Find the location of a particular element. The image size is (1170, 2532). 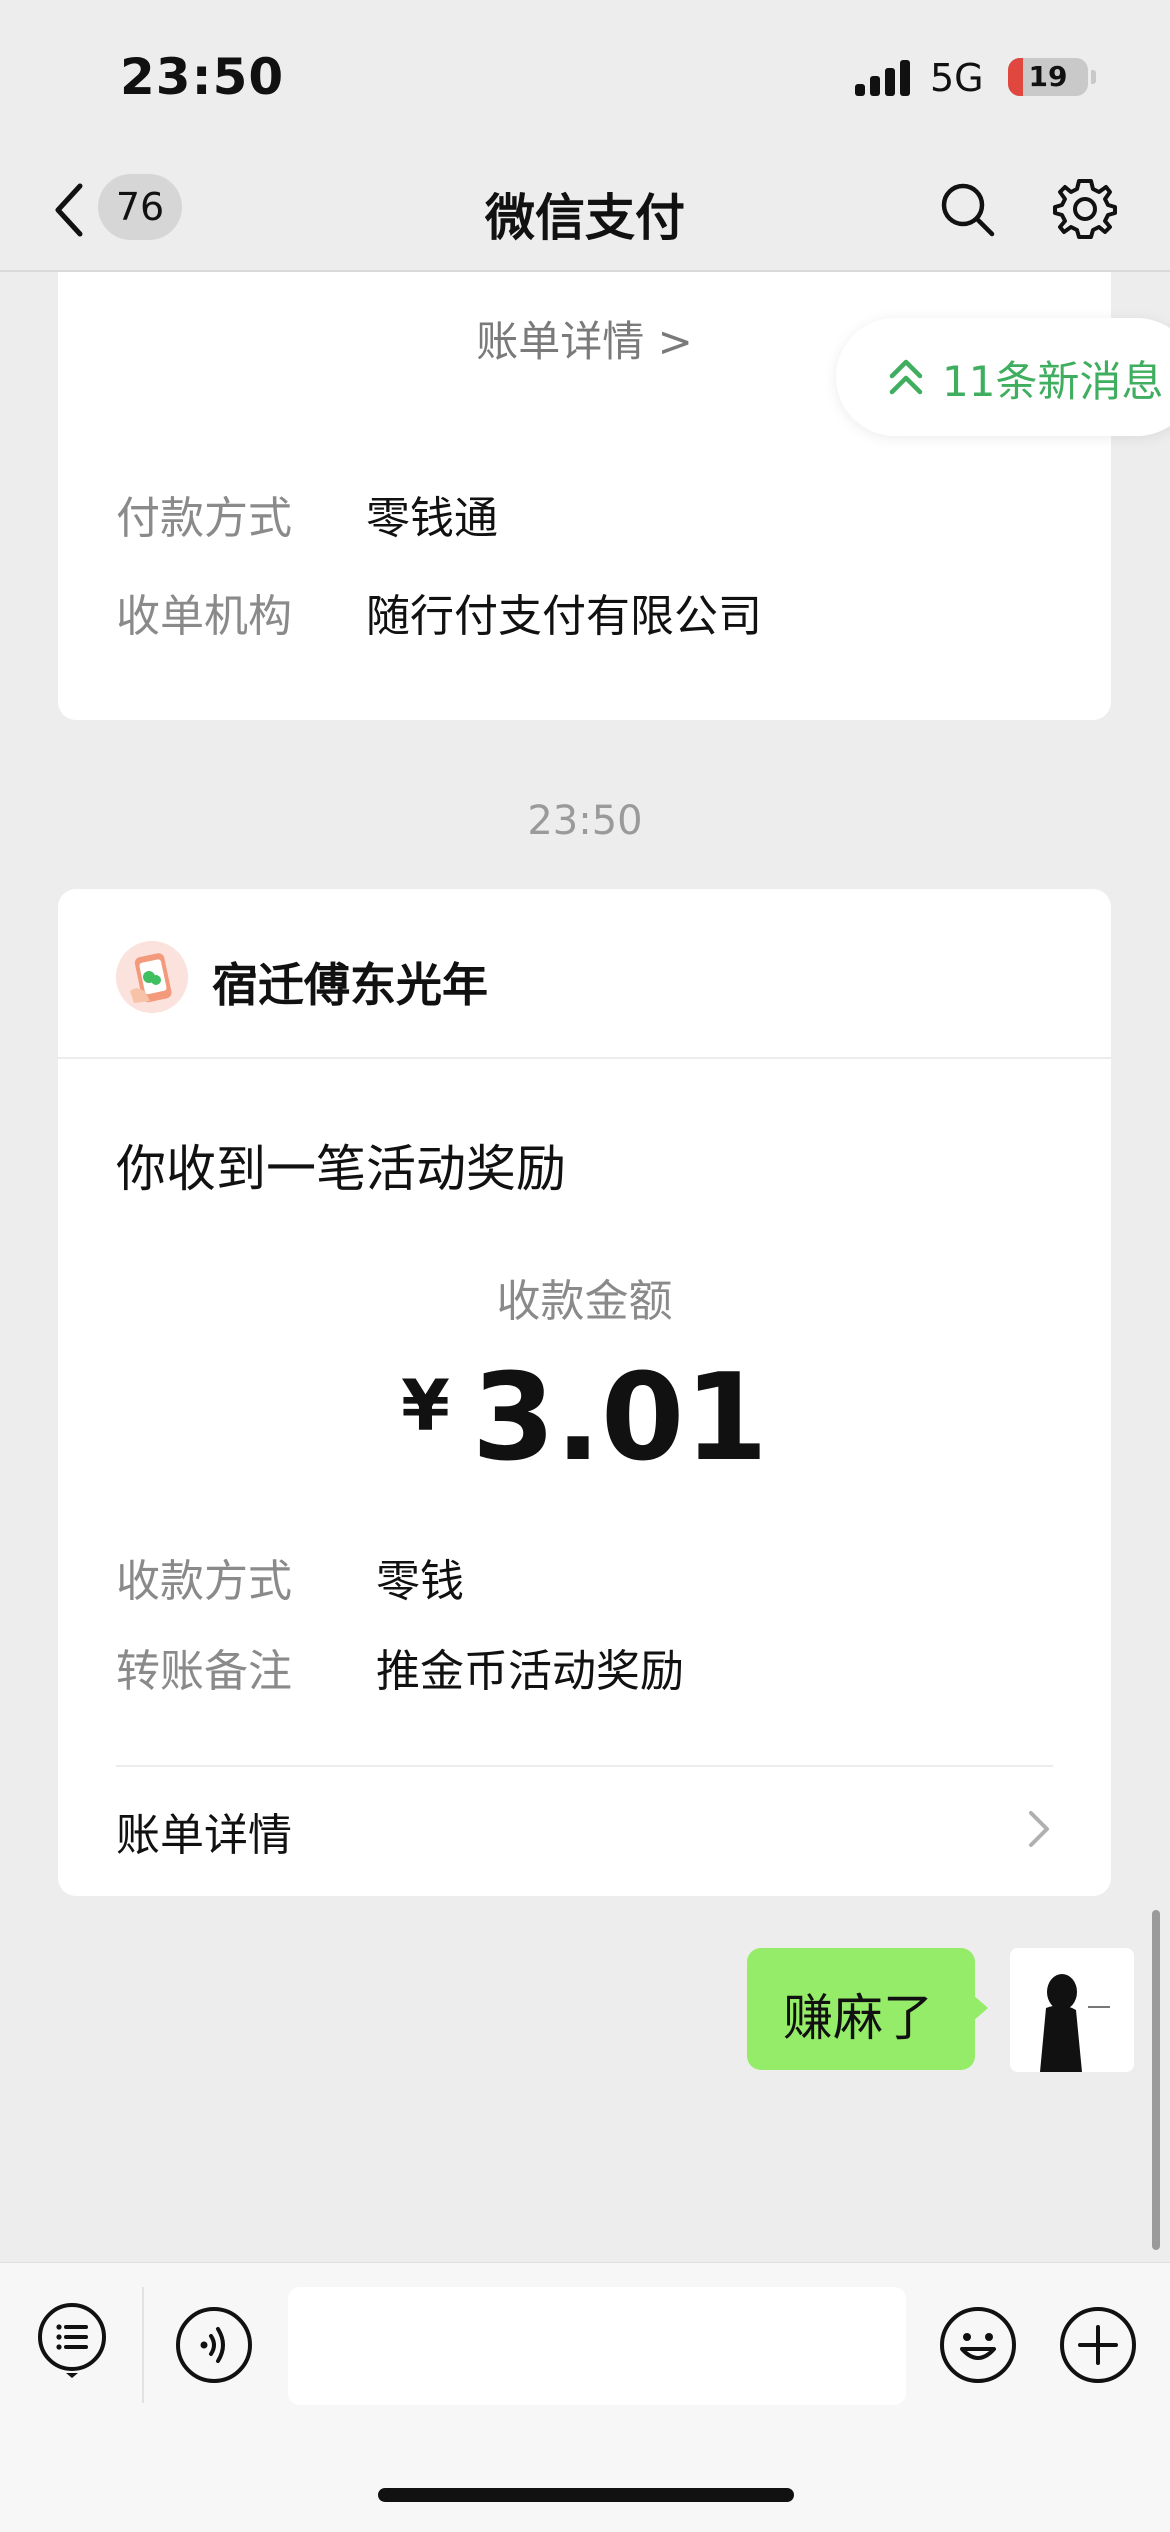

menu-list-icon is located at coordinates (72, 2339).